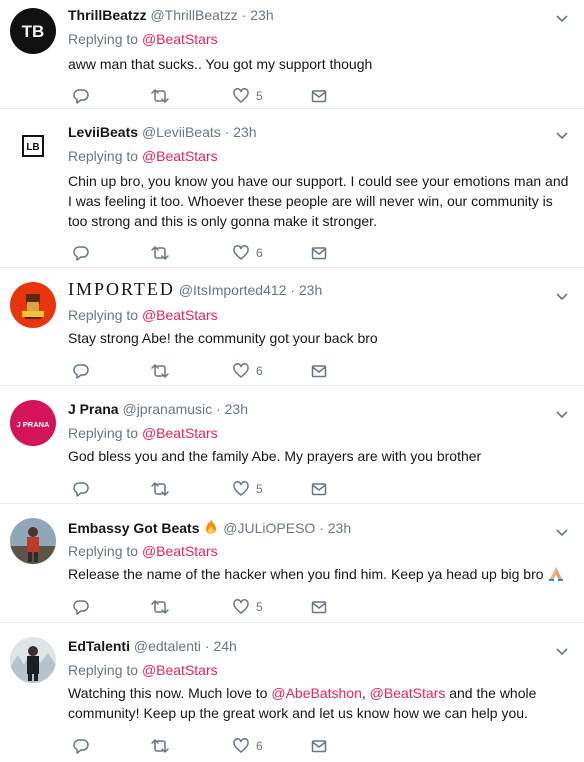 Image resolution: width=584 pixels, height=762 pixels. I want to click on display-name: Embassy Got Beats, so click(134, 528).